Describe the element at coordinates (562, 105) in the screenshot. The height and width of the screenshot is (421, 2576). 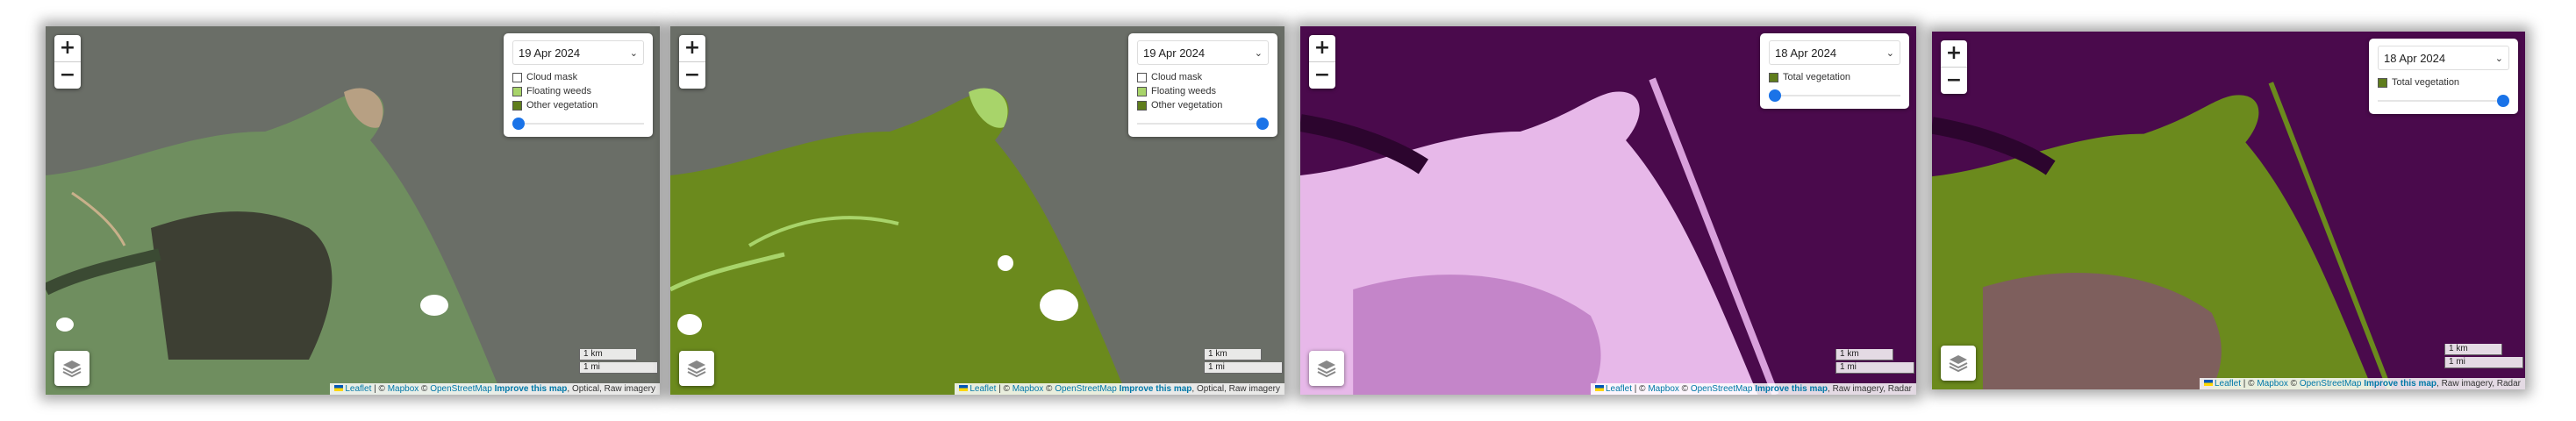
I see `legend-label: Other vegetation` at that location.